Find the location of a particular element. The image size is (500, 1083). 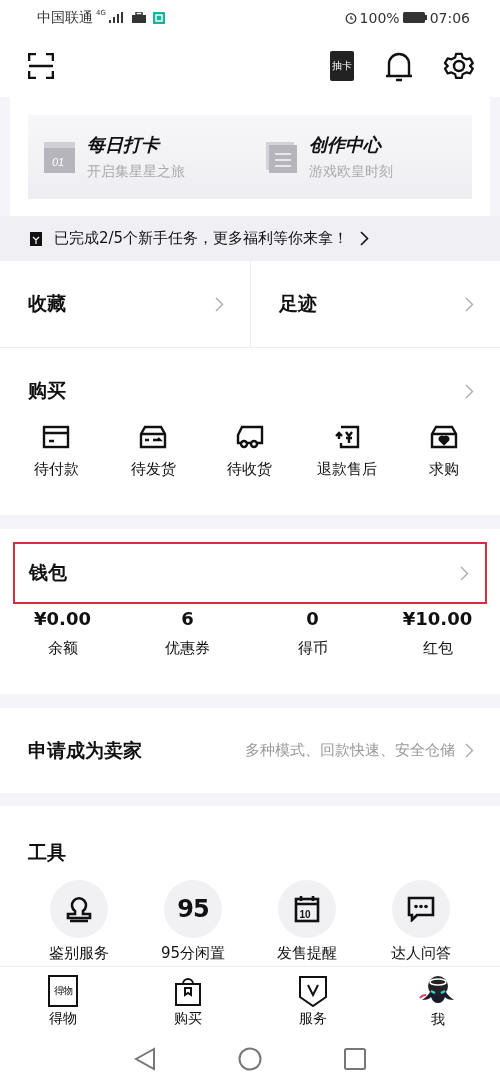

bell-icon is located at coordinates (399, 66).